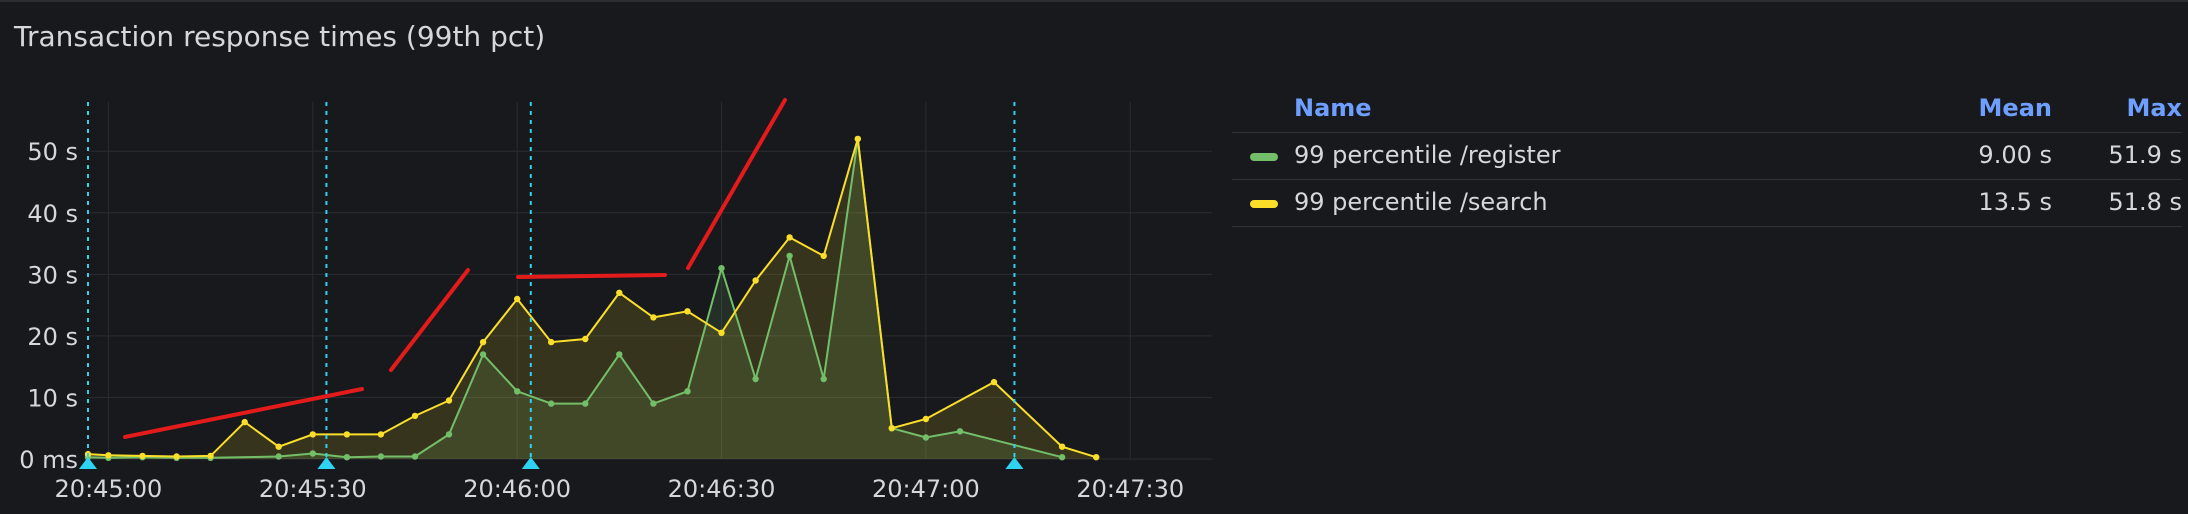 The image size is (2188, 514). What do you see at coordinates (52, 398) in the screenshot?
I see `y-tick-label: 10 s` at bounding box center [52, 398].